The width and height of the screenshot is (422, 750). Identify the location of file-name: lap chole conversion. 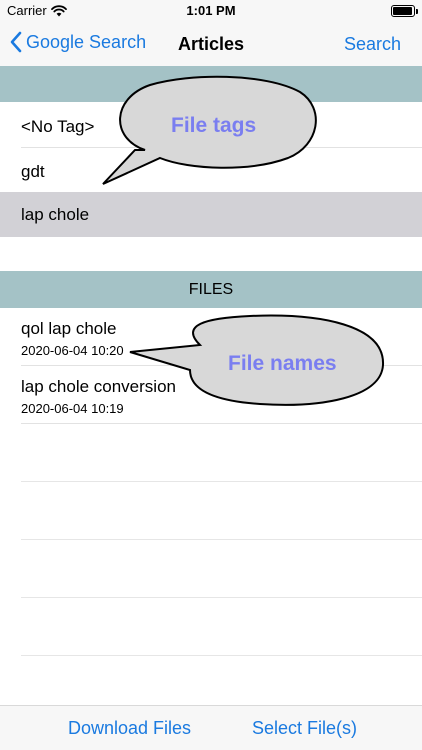
(98, 386).